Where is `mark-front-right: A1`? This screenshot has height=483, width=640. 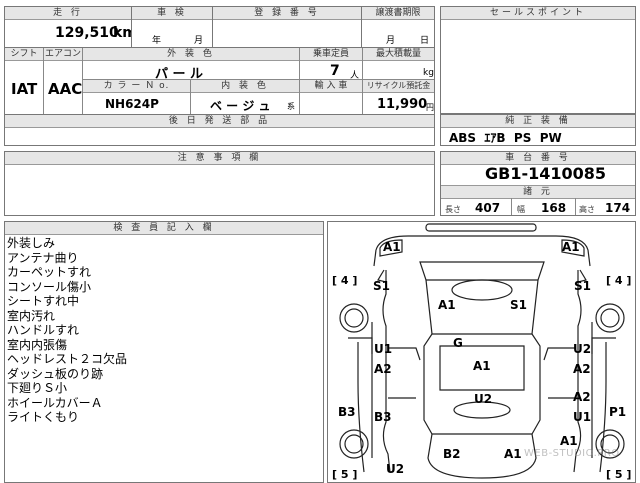 mark-front-right: A1 is located at coordinates (571, 247).